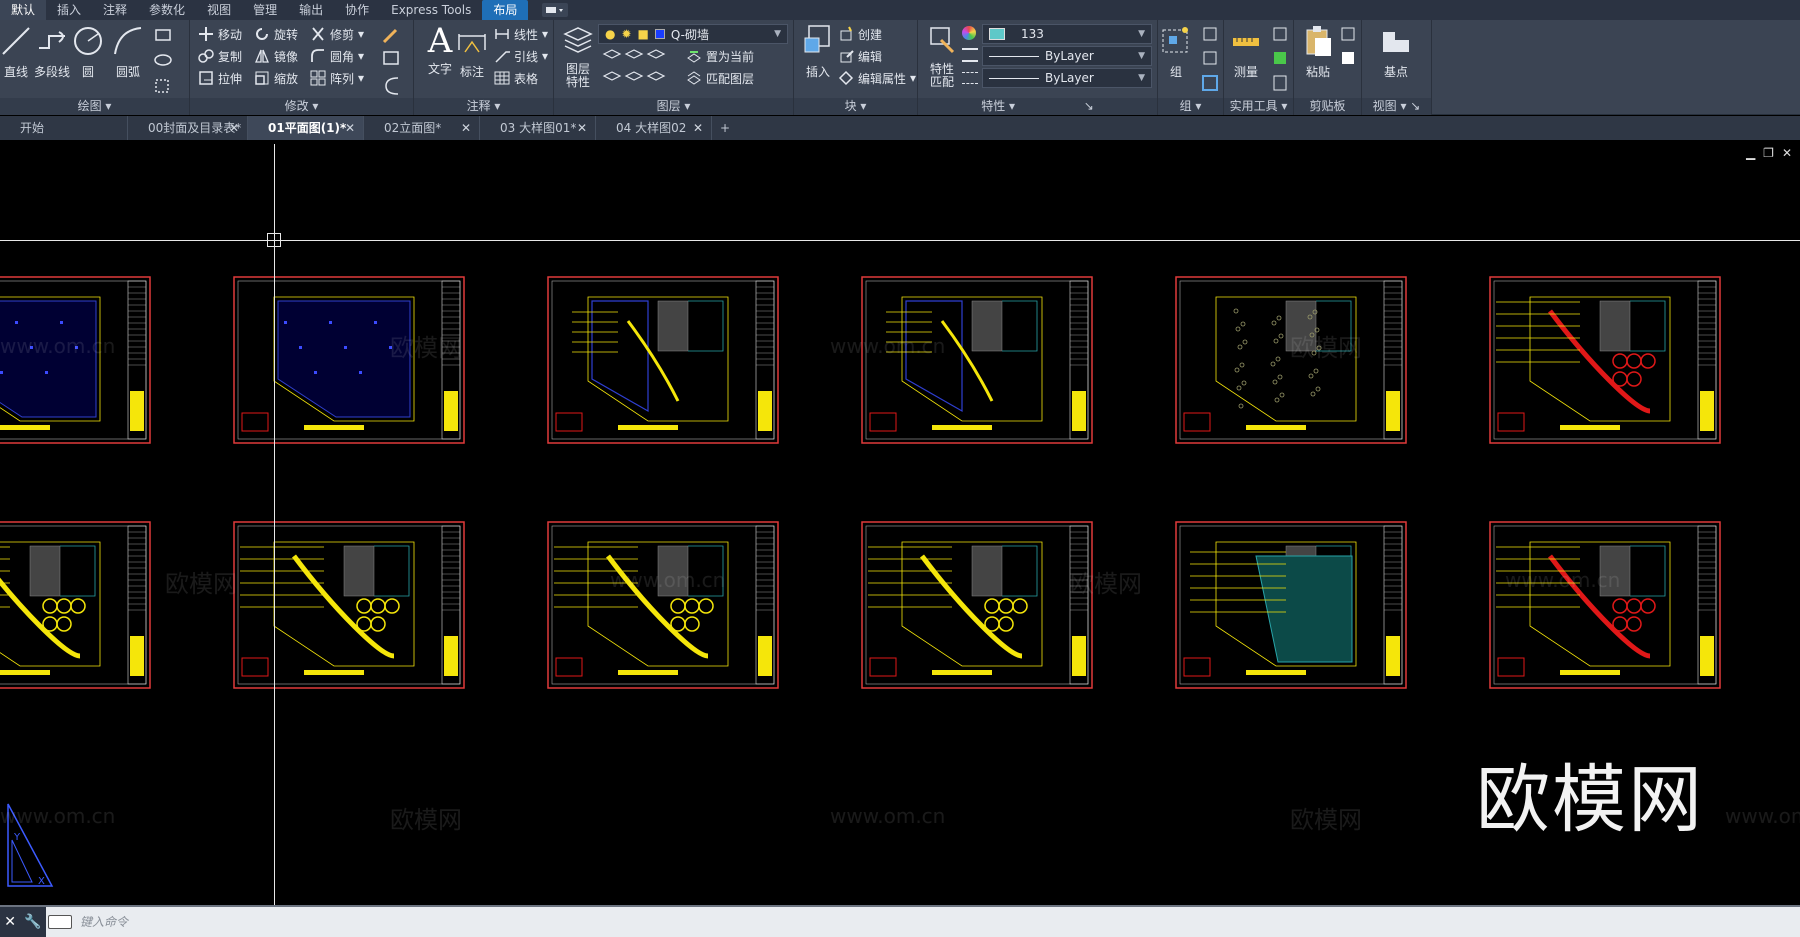 The image size is (1800, 937). Describe the element at coordinates (69, 10) in the screenshot. I see `menu-tab-insert: 插入` at that location.